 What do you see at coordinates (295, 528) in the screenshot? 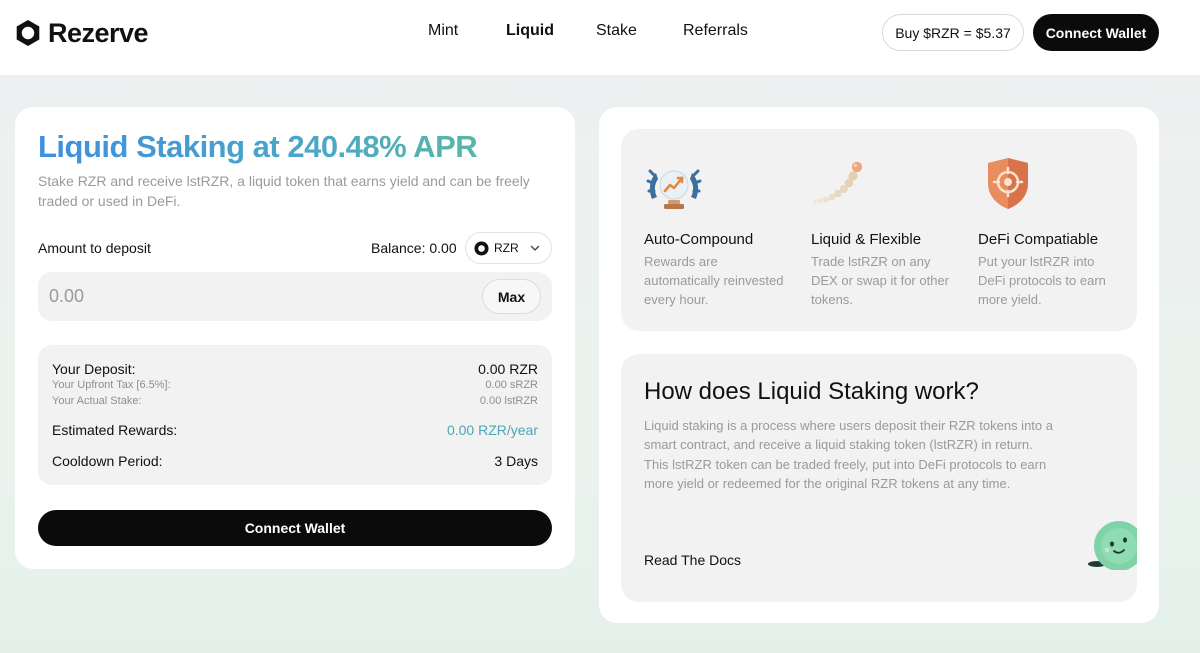
I see `connect-wallet-button: Connect Wallet` at bounding box center [295, 528].